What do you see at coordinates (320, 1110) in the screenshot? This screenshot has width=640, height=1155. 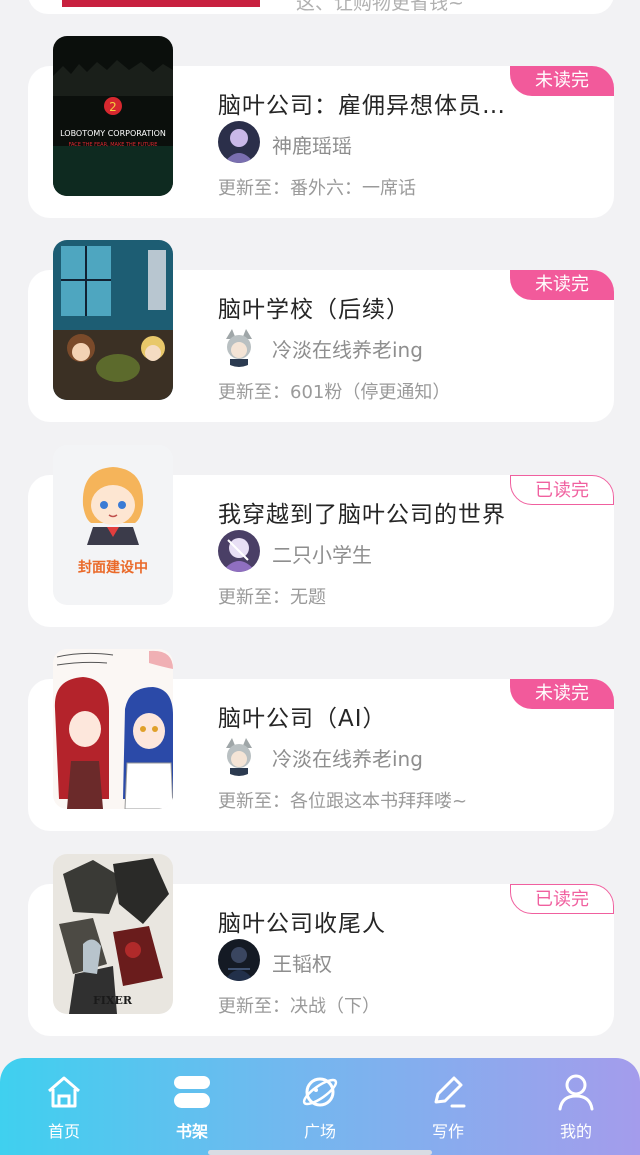 I see `tab-plaza: 广场` at bounding box center [320, 1110].